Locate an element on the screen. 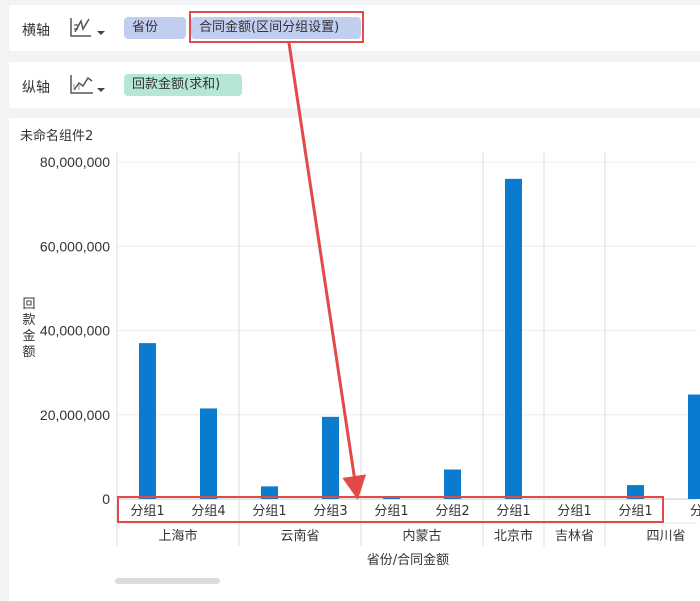  x-category-label: 分 is located at coordinates (695, 511).